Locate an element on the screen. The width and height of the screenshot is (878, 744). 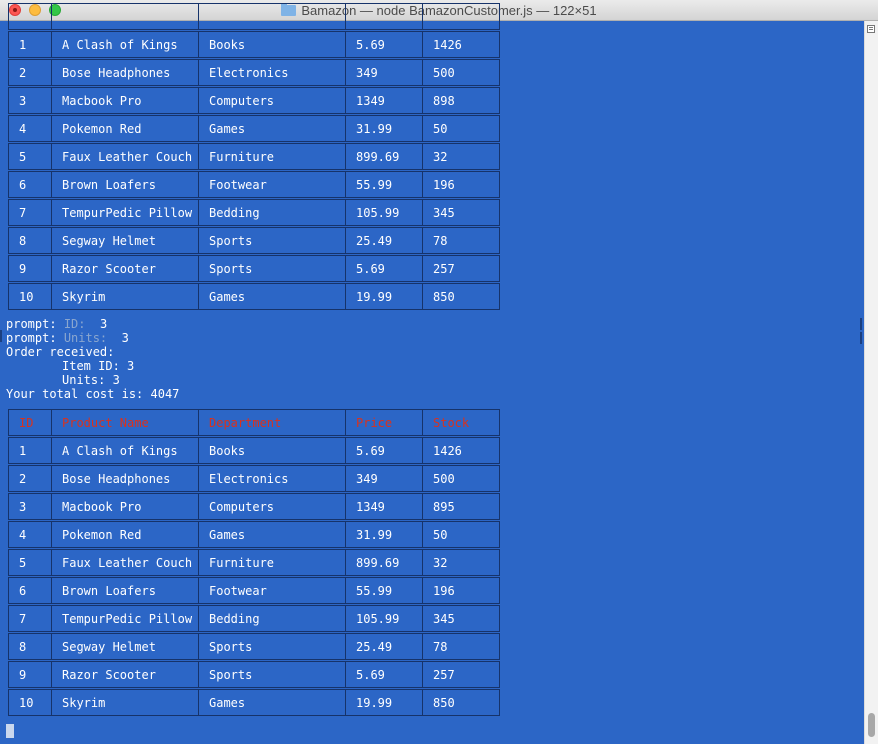
column-header: Department is located at coordinates (272, 422).